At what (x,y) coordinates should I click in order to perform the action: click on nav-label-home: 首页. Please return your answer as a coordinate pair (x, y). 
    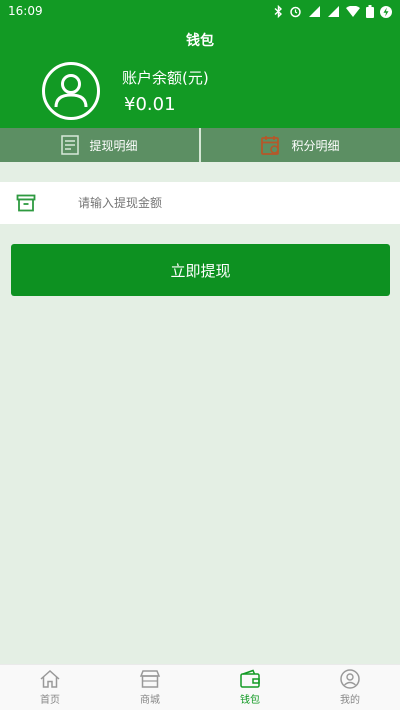
    Looking at the image, I should click on (50, 700).